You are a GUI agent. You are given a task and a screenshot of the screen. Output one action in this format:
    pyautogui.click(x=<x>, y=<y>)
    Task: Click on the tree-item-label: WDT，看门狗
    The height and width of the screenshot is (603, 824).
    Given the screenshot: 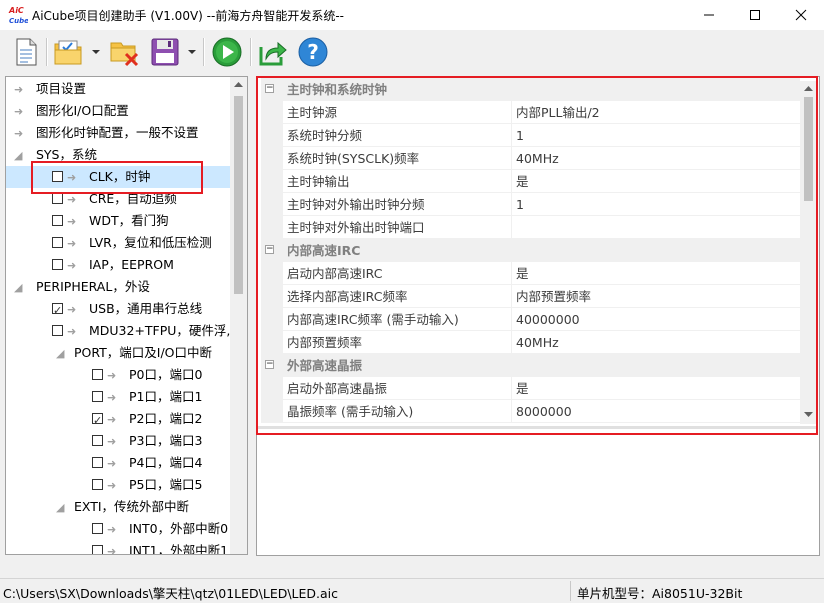 What is the action you would take?
    pyautogui.click(x=128, y=220)
    